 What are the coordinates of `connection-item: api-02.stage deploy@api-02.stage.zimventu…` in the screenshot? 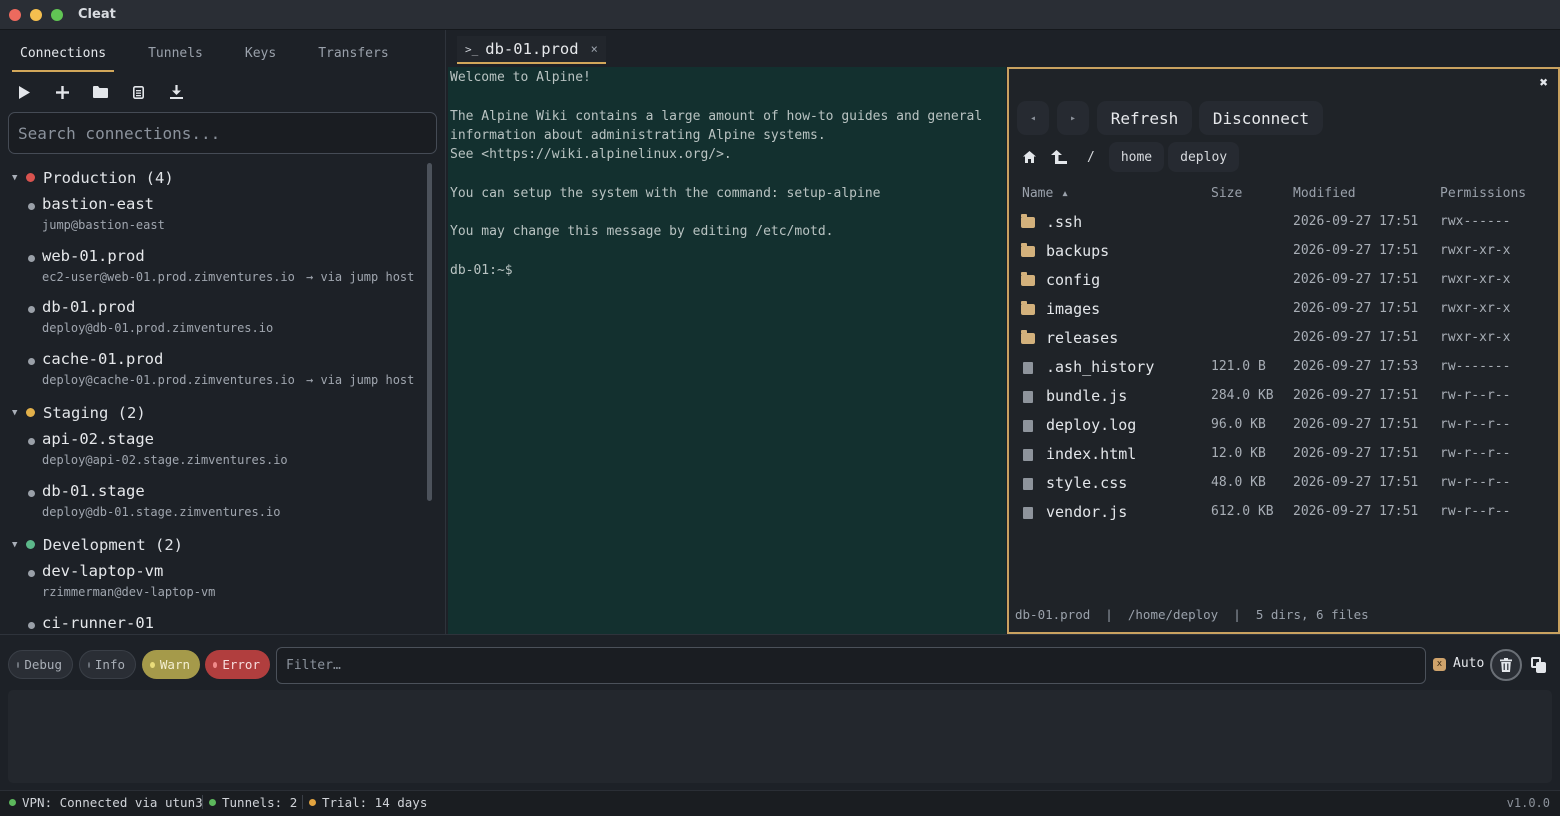 It's located at (212, 453).